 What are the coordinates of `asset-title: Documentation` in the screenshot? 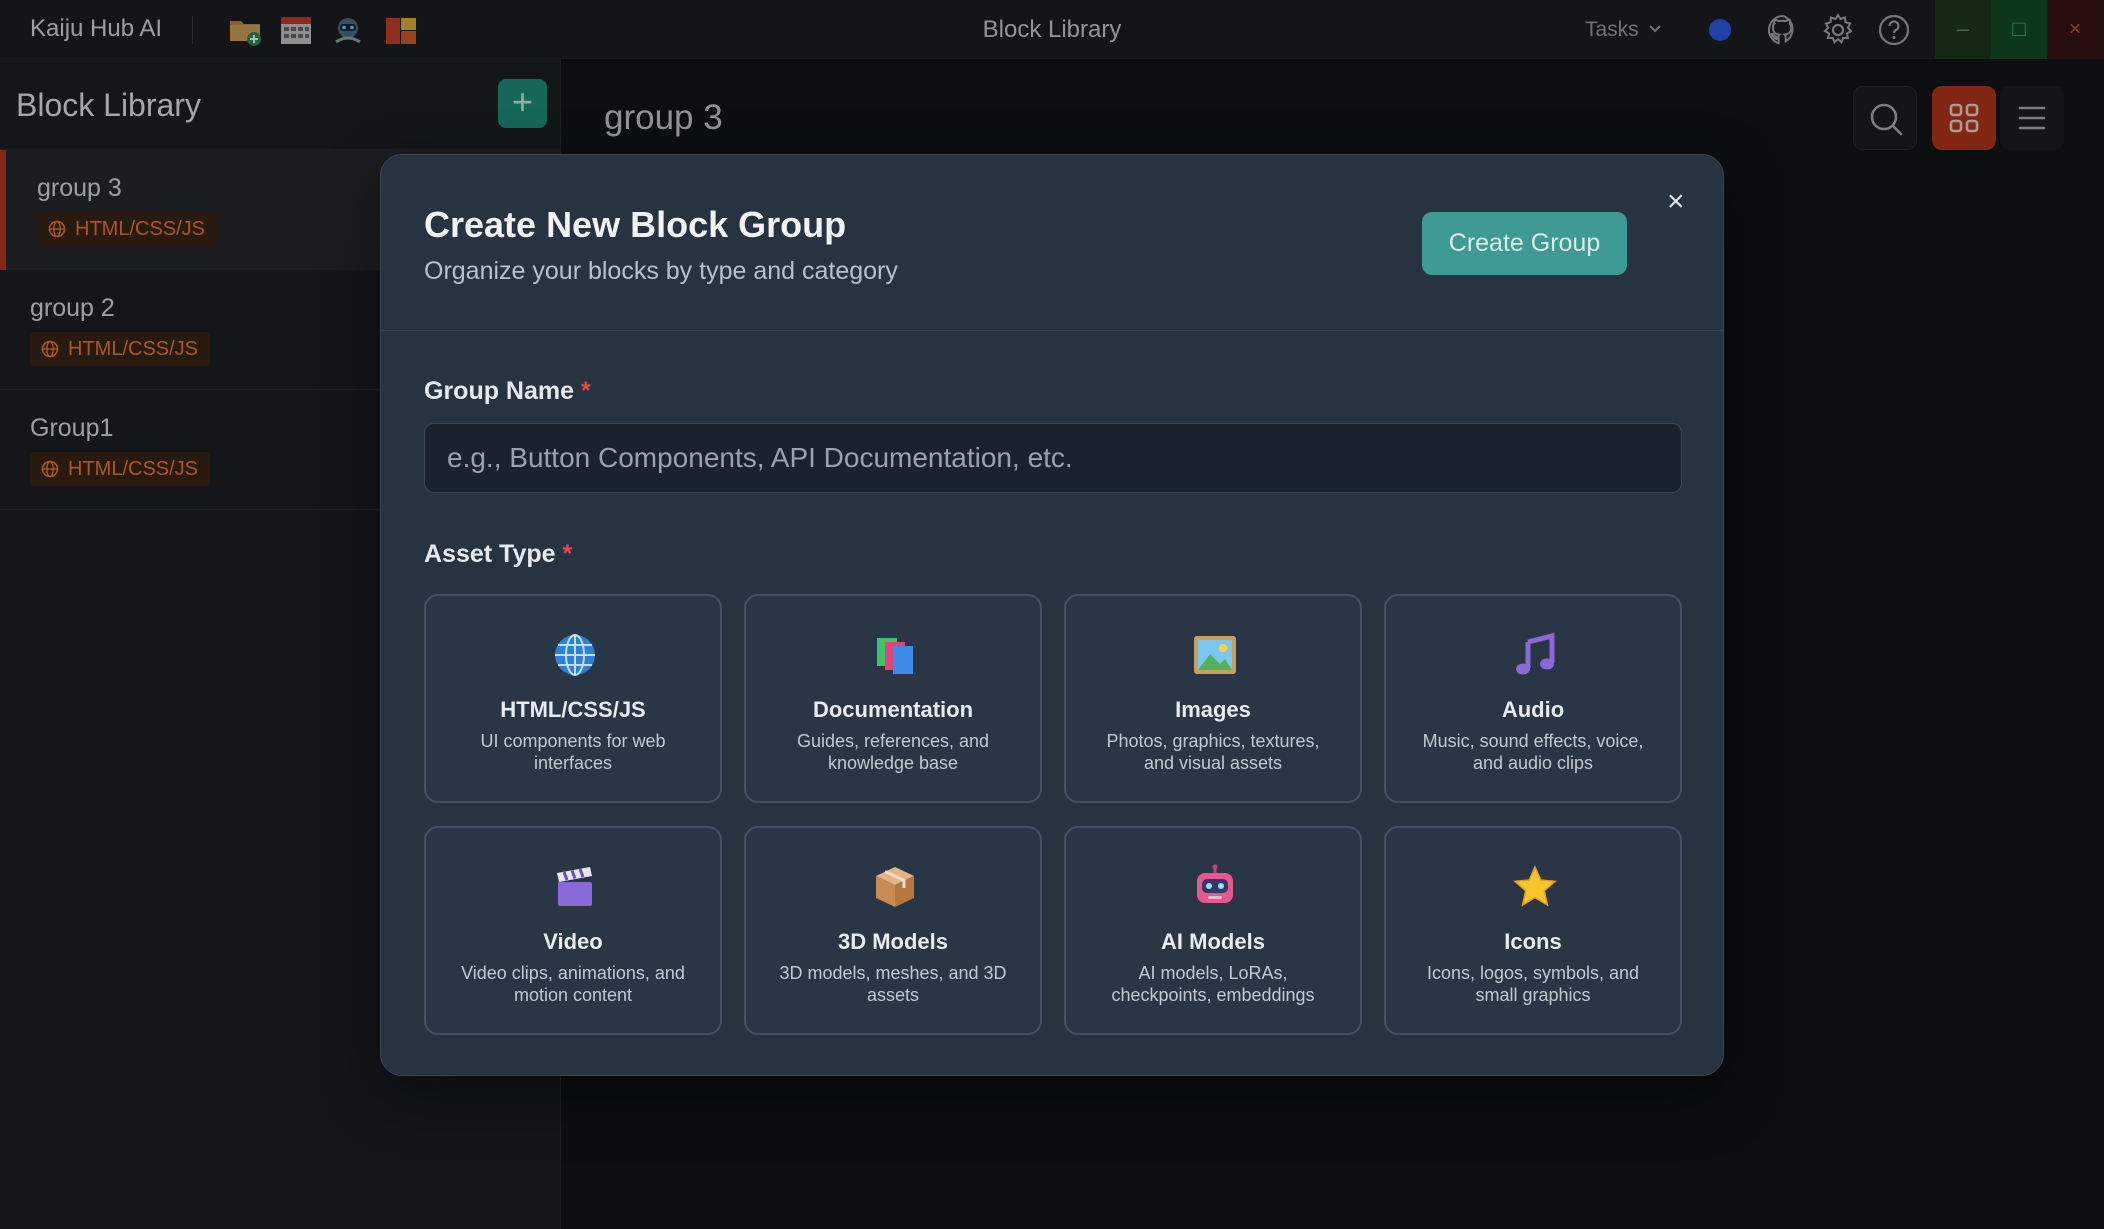 It's located at (893, 709).